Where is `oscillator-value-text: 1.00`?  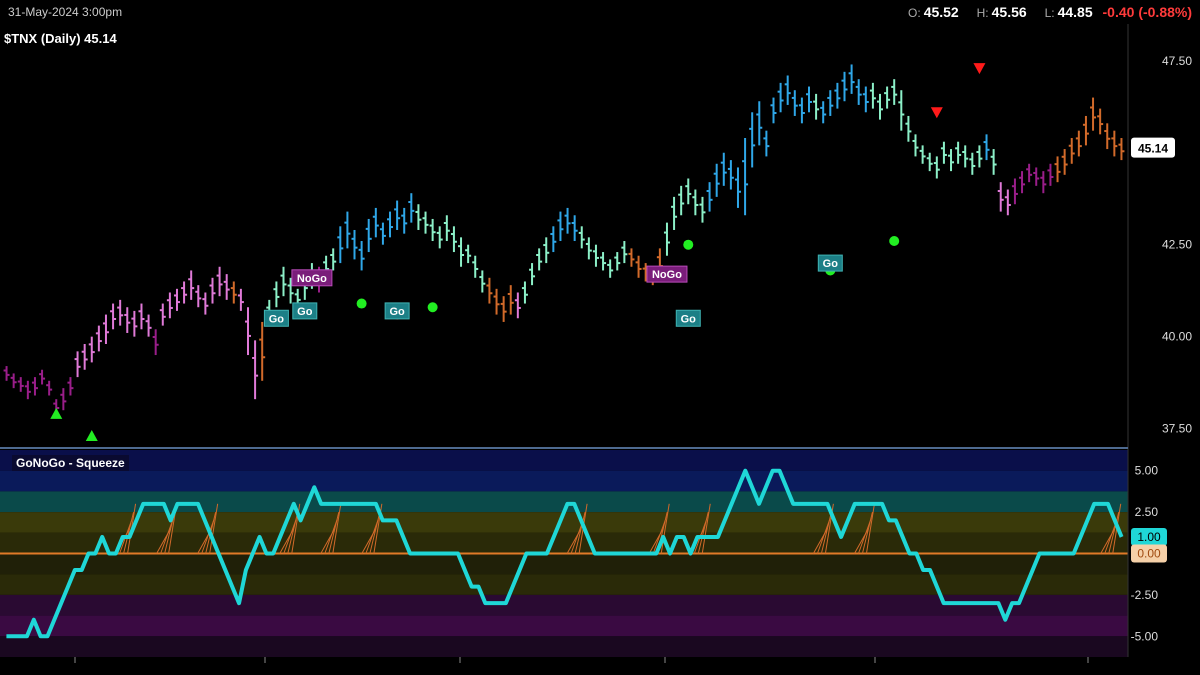
oscillator-value-text: 1.00 is located at coordinates (1149, 537).